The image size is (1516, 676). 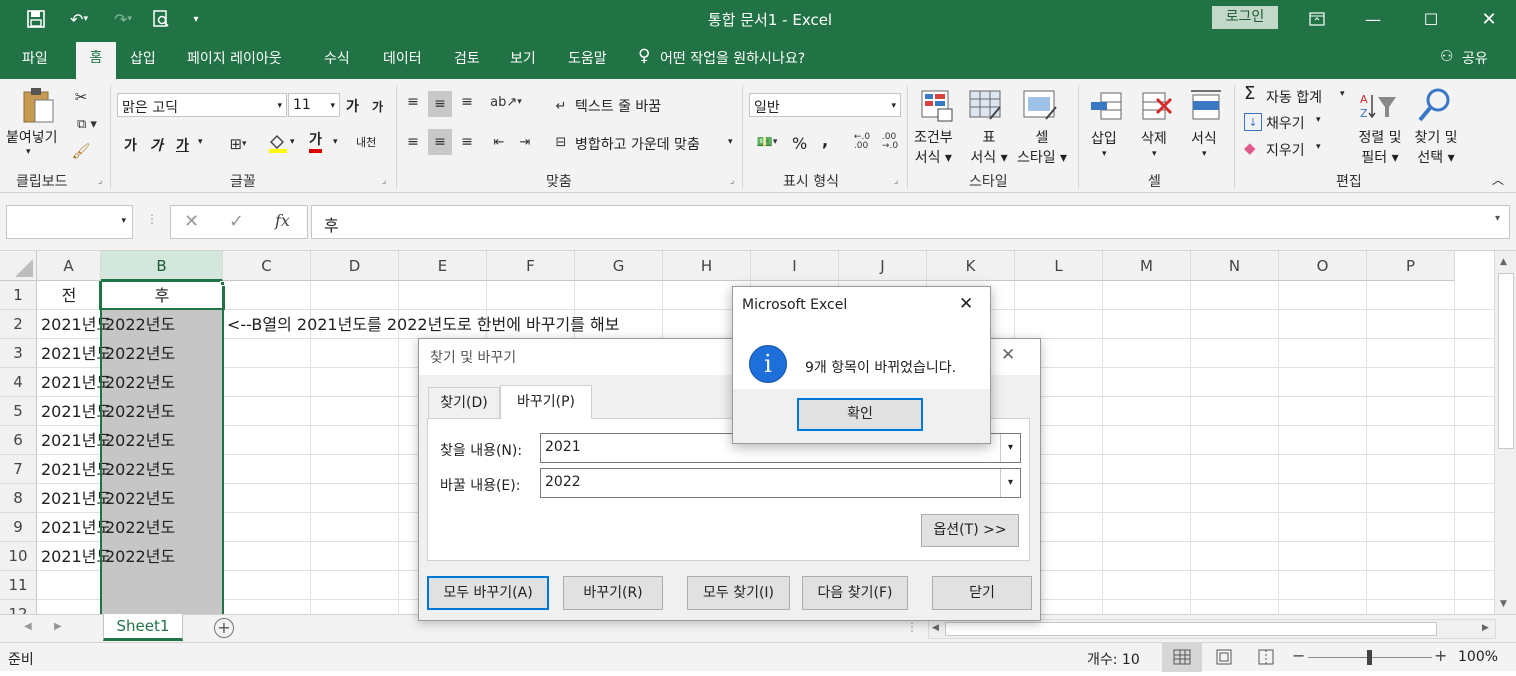 I want to click on find-all-button: 모두 찾기(I), so click(x=738, y=593).